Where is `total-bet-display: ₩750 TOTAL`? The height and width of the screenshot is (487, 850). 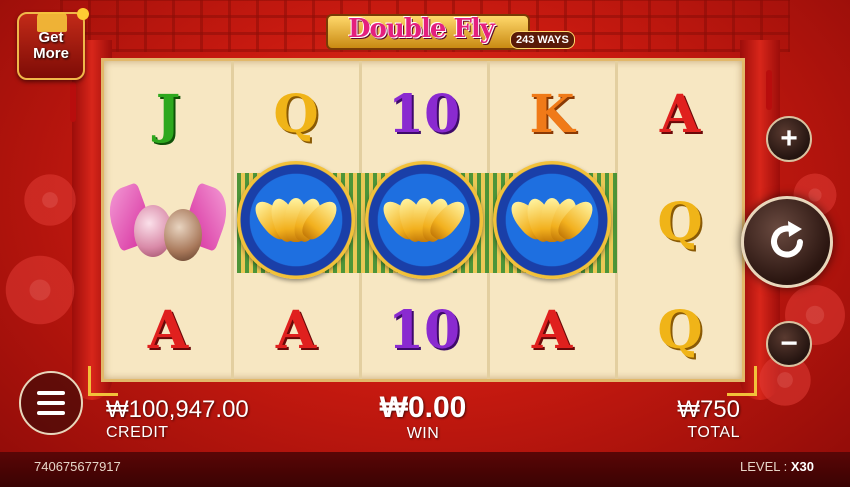
total-bet-display: ₩750 TOTAL is located at coordinates (704, 419).